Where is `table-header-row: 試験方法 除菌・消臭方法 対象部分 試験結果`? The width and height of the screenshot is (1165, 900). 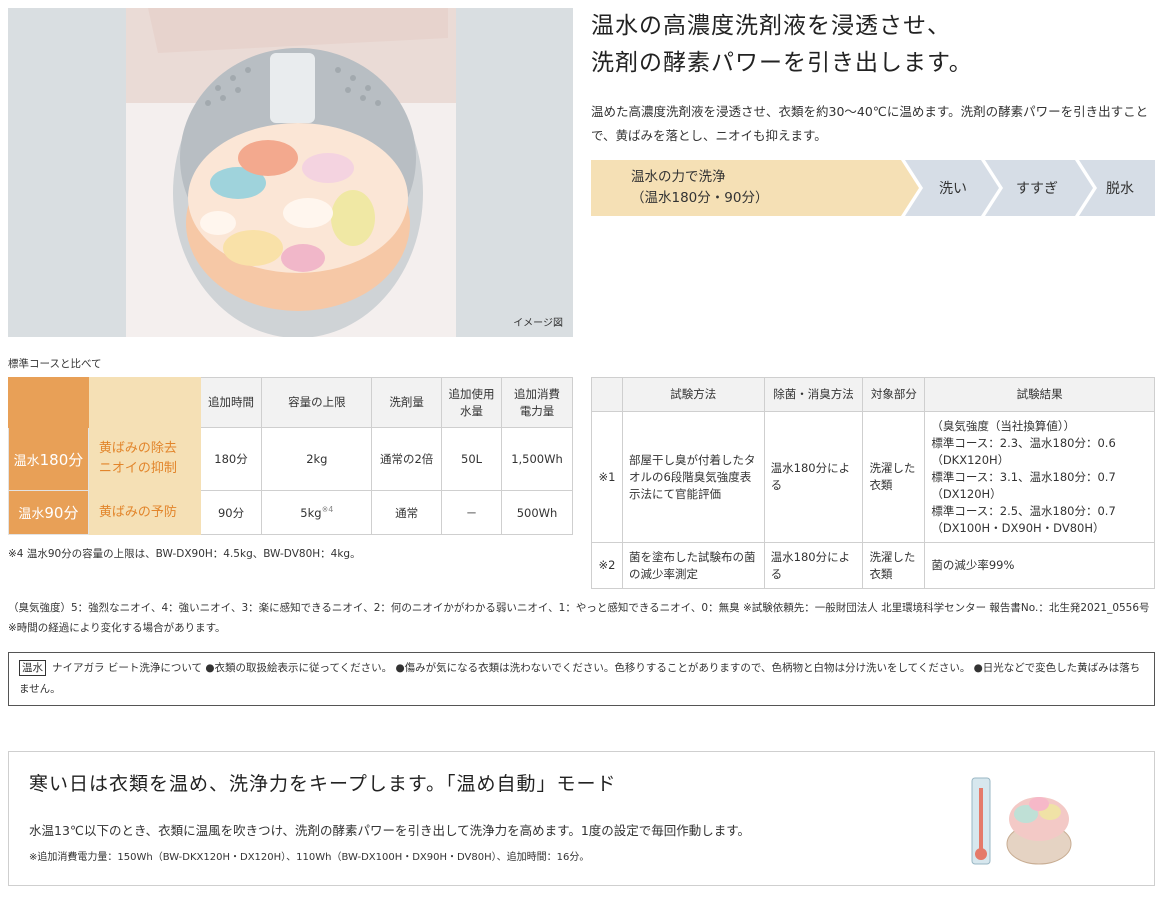
table-header-row: 試験方法 除菌・消臭方法 対象部分 試験結果 is located at coordinates (873, 394).